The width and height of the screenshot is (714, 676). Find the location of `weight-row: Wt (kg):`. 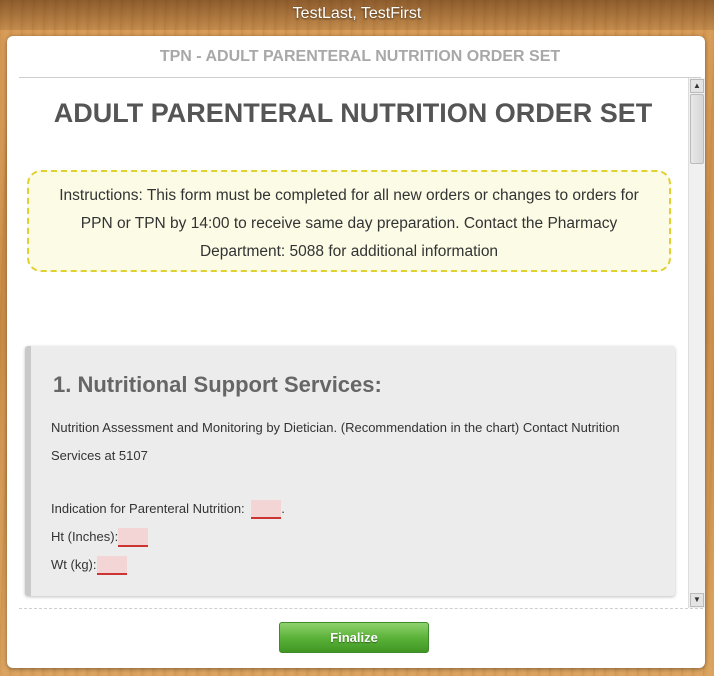

weight-row: Wt (kg): is located at coordinates (89, 565).